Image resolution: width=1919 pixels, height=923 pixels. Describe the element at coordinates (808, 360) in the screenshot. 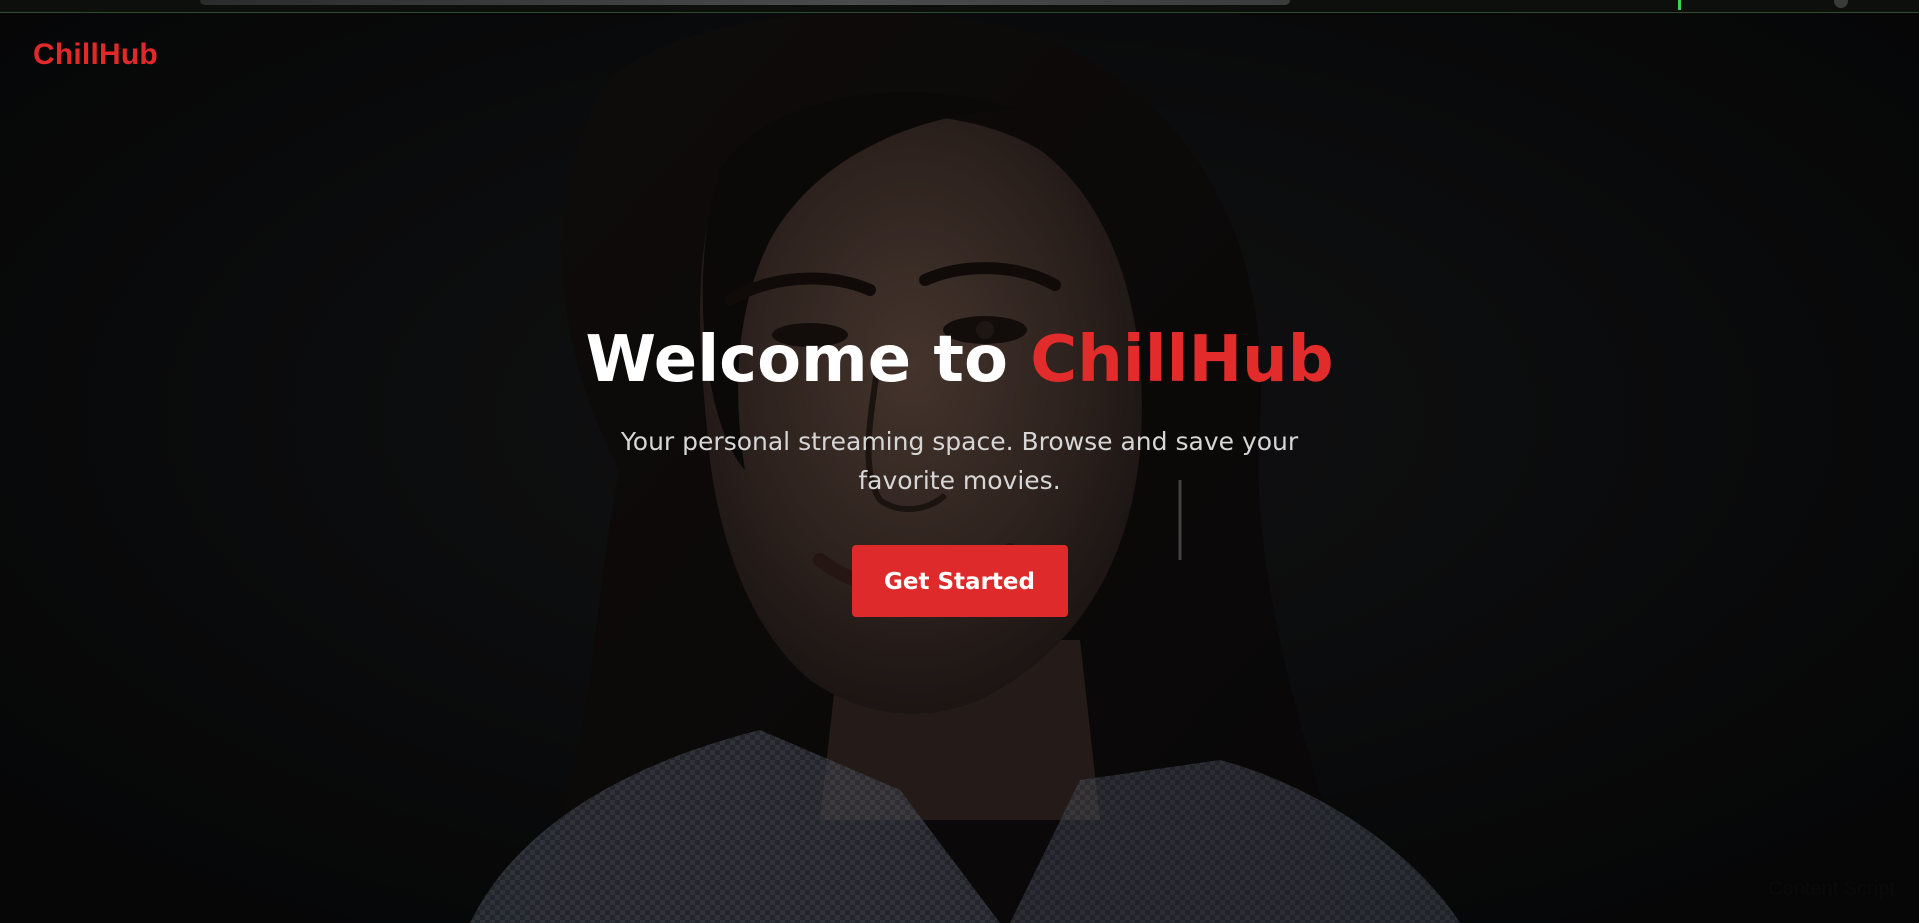

I see `hero-title-prefix: Welcome to` at that location.